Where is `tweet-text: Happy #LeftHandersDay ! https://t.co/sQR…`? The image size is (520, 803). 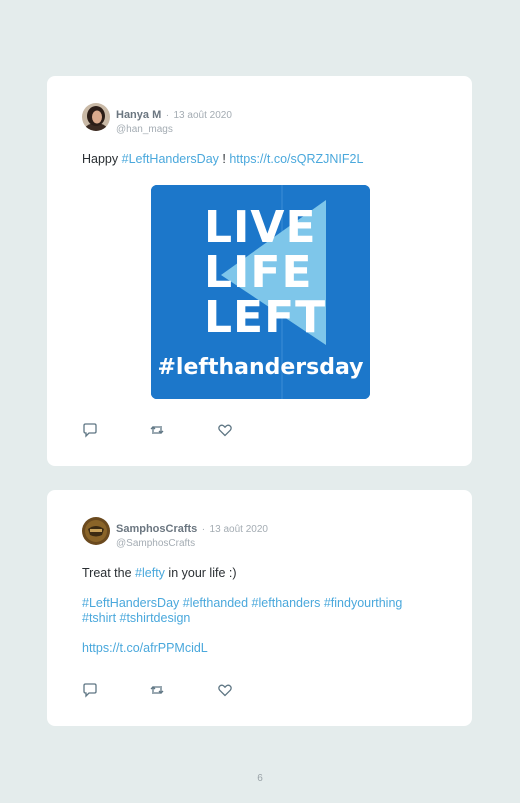
tweet-text: Happy #LeftHandersDay ! https://t.co/sQR… is located at coordinates (267, 159).